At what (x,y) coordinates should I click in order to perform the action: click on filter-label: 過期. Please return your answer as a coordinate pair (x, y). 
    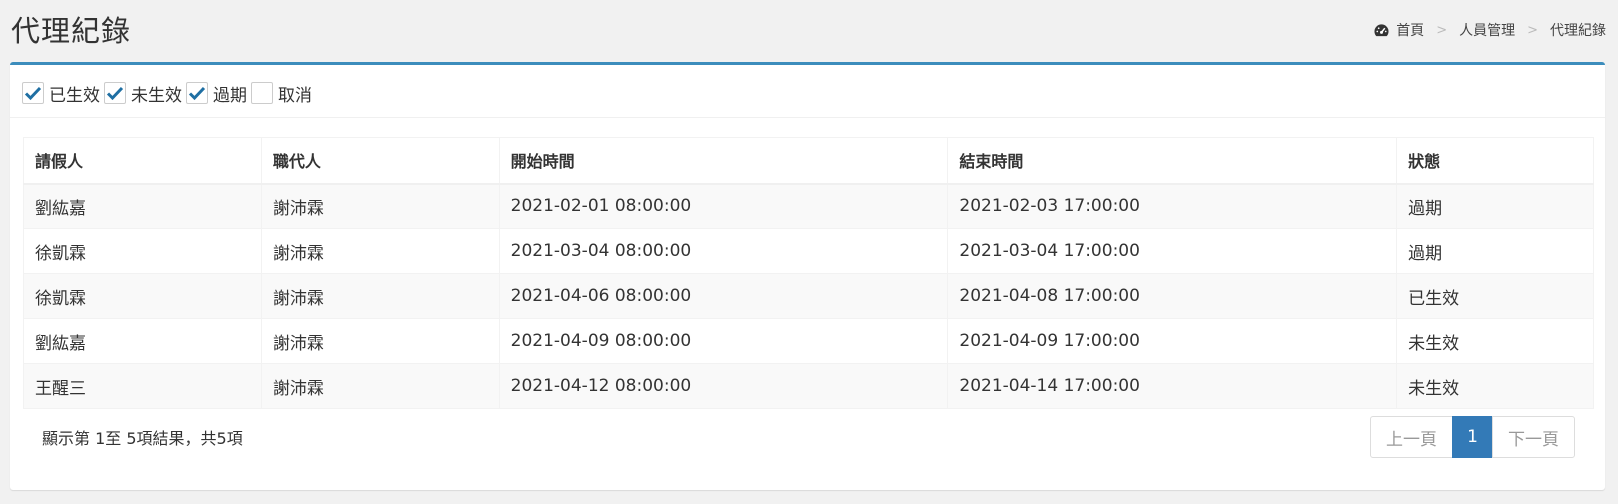
    Looking at the image, I should click on (230, 95).